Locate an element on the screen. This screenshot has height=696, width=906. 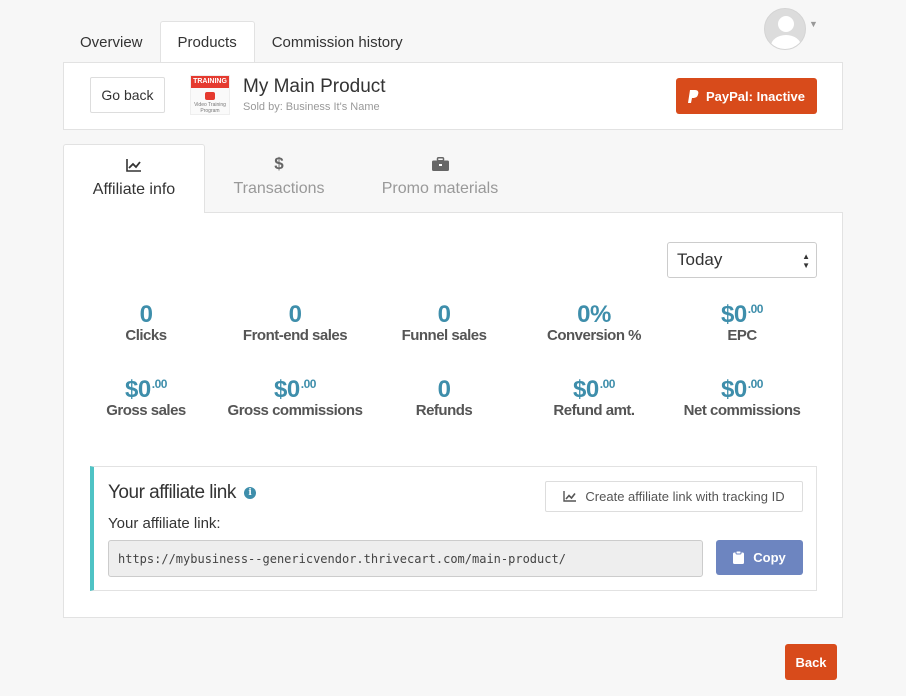
back-button: Back is located at coordinates (811, 662).